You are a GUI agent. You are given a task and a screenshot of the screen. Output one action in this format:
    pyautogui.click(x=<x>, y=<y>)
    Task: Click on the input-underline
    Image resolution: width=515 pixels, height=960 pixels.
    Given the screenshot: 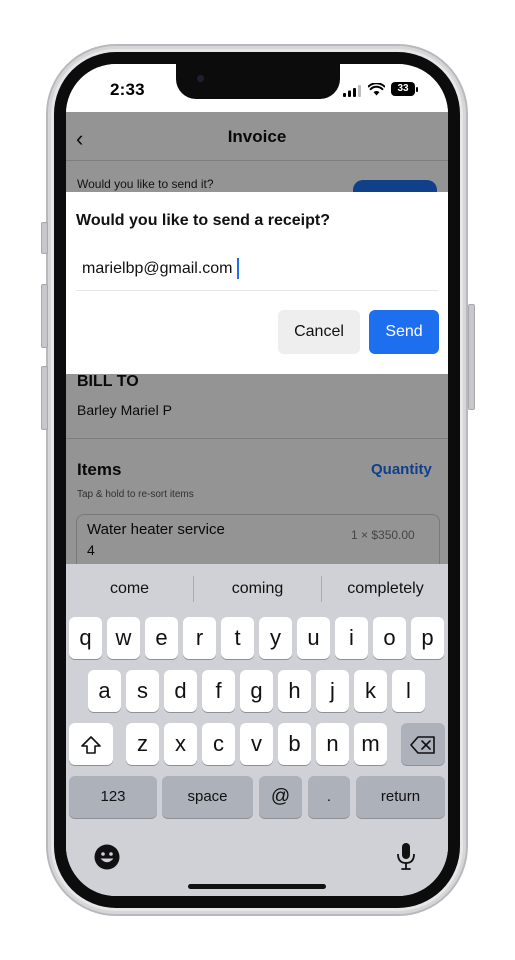 What is the action you would take?
    pyautogui.click(x=257, y=290)
    